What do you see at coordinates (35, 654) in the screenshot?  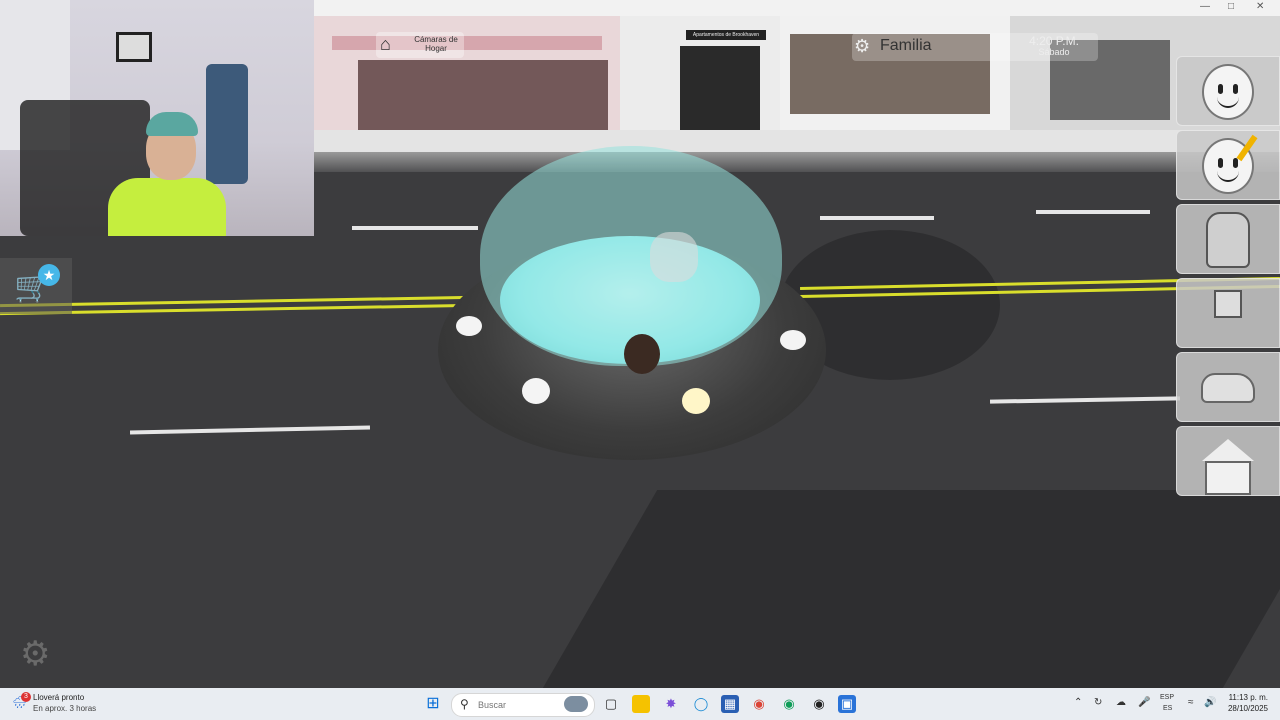 I see `gear-icon: ⚙` at bounding box center [35, 654].